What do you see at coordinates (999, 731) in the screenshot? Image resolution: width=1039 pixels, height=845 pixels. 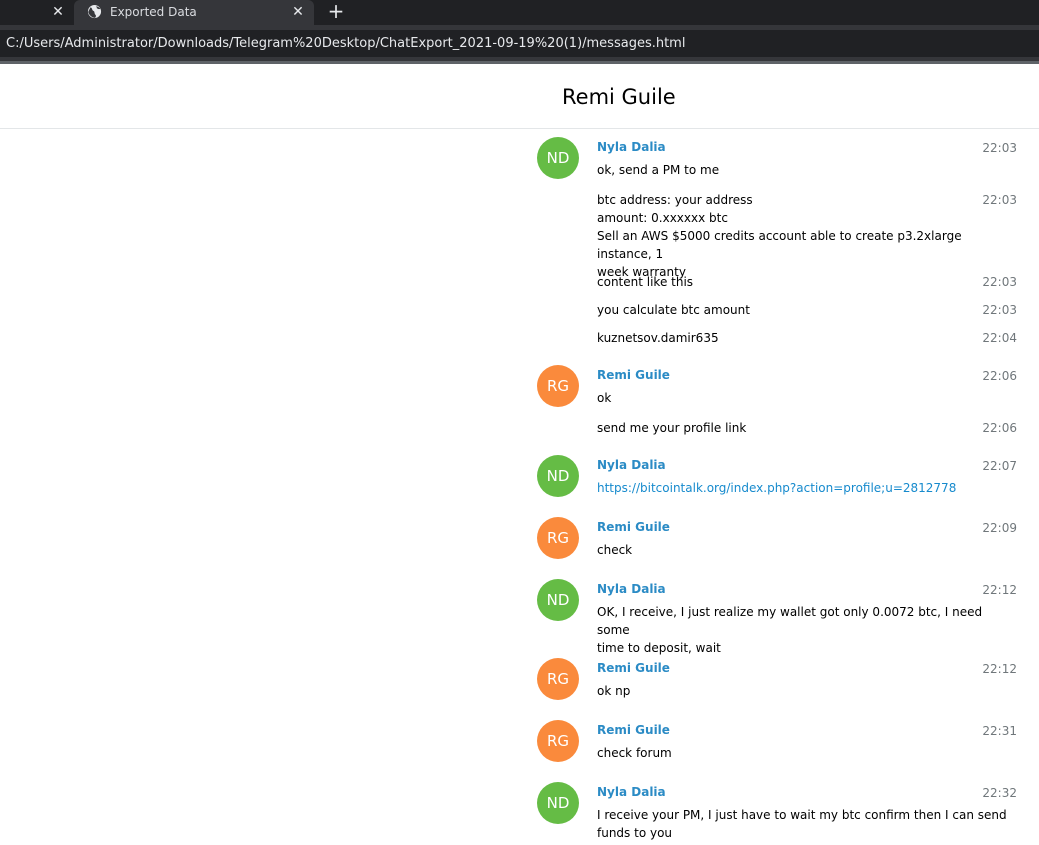 I see `message-time: 22:31` at bounding box center [999, 731].